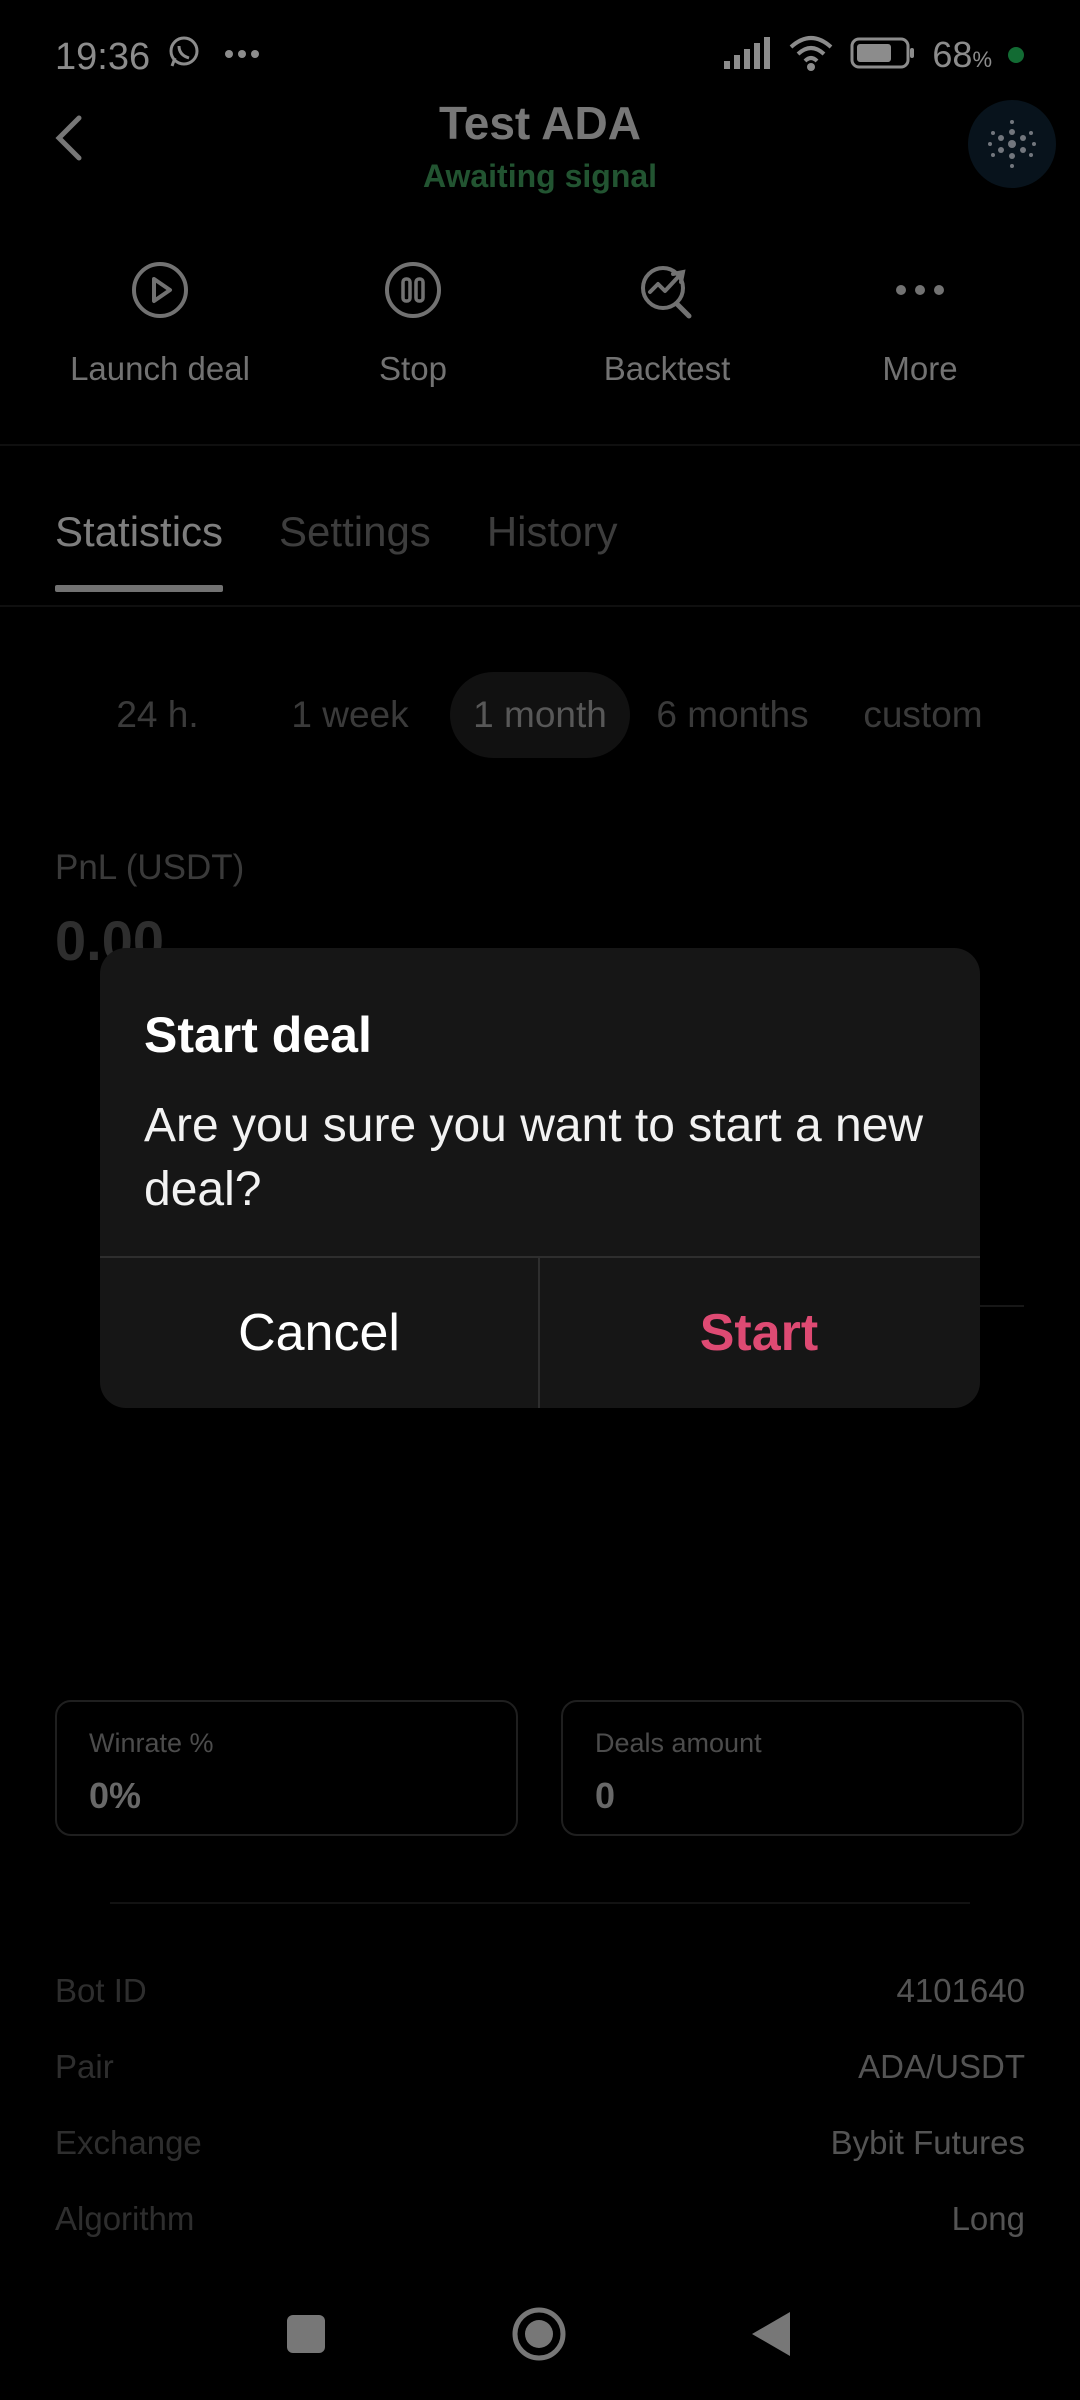 The width and height of the screenshot is (1080, 2400). What do you see at coordinates (258, 1035) in the screenshot?
I see `dialog-title: Start deal` at bounding box center [258, 1035].